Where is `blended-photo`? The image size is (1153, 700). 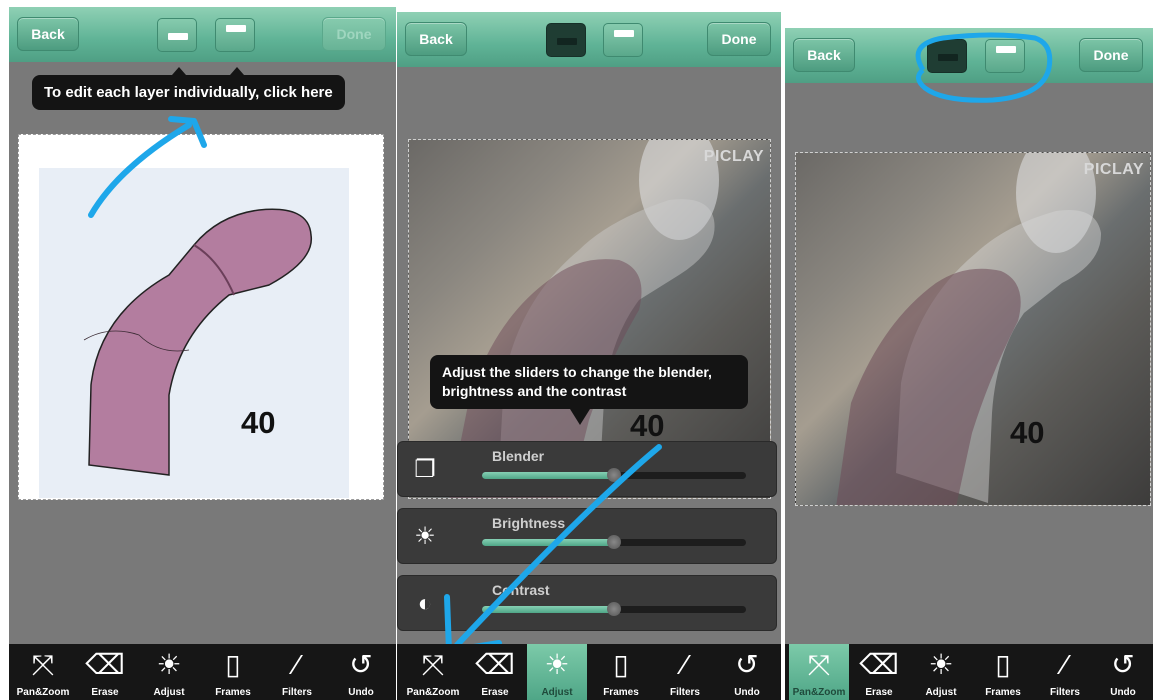 blended-photo is located at coordinates (969, 329).